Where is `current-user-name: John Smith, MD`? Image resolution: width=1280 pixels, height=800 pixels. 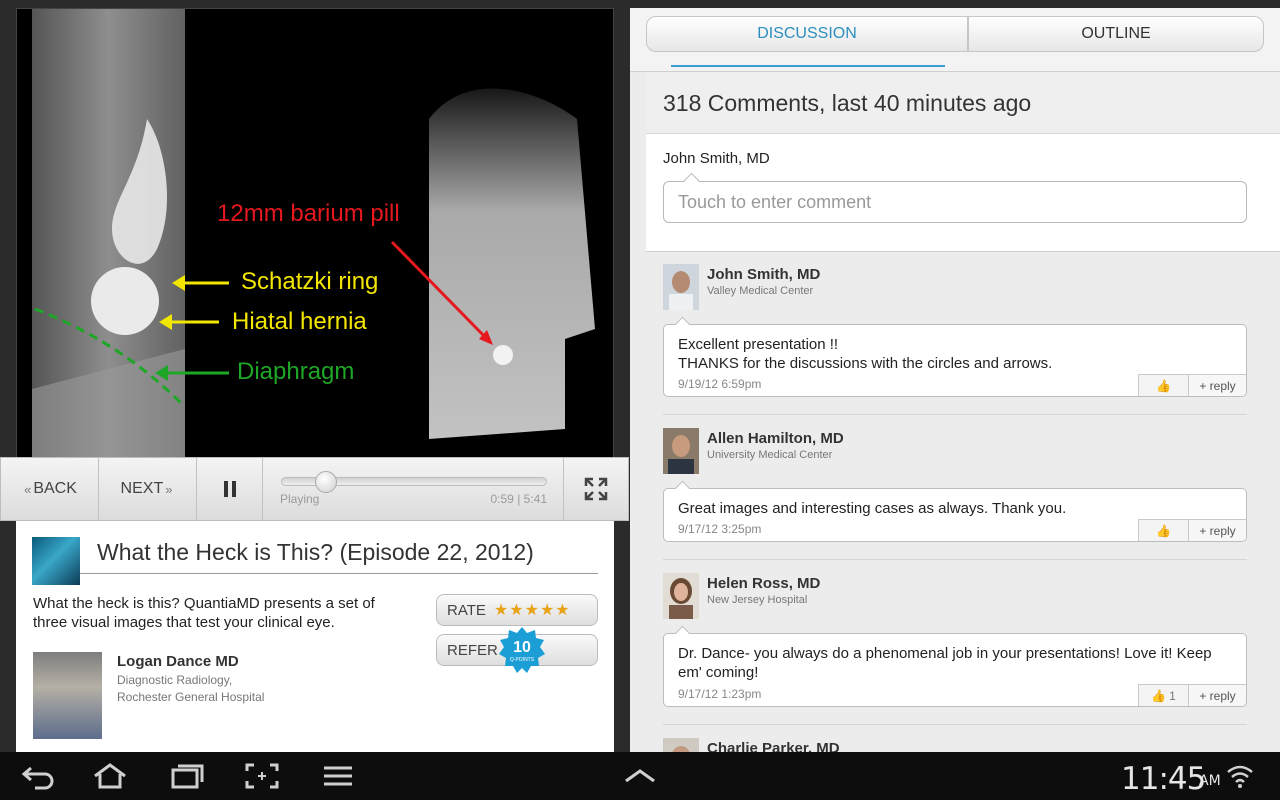 current-user-name: John Smith, MD is located at coordinates (716, 158).